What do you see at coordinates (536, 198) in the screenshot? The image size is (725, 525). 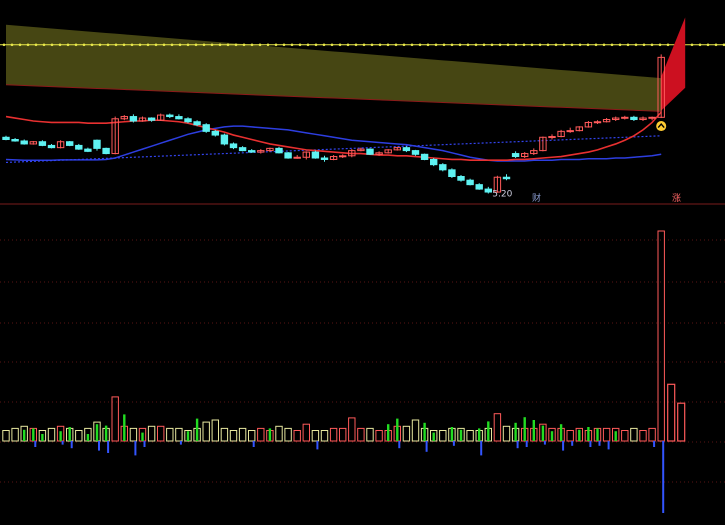 I see `finance-marker: 财` at bounding box center [536, 198].